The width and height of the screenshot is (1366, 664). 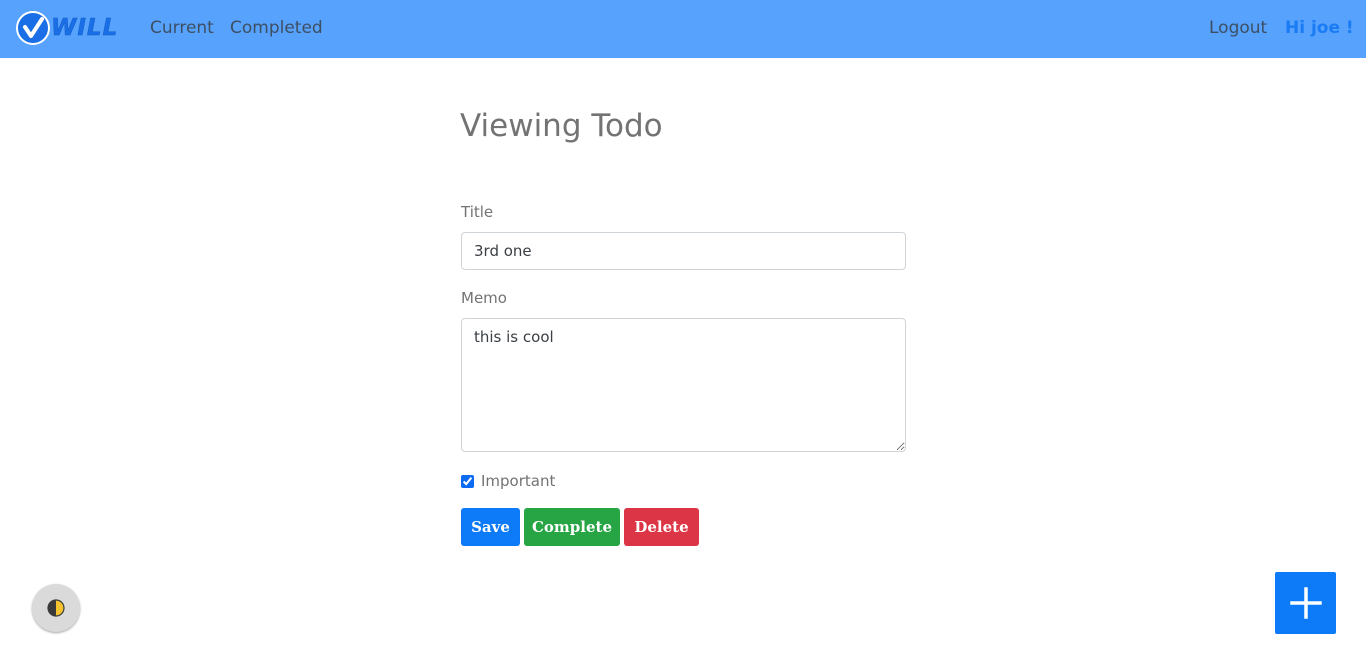 What do you see at coordinates (477, 212) in the screenshot?
I see `title-label: Title` at bounding box center [477, 212].